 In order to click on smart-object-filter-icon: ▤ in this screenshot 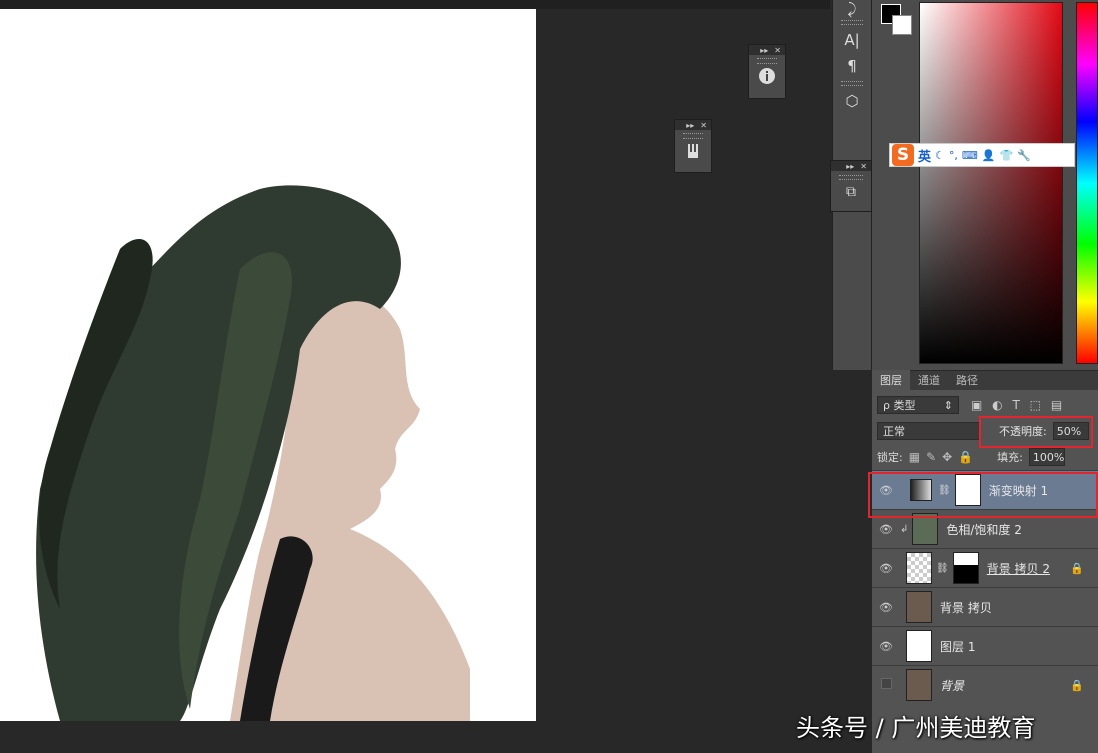, I will do `click(1056, 405)`.